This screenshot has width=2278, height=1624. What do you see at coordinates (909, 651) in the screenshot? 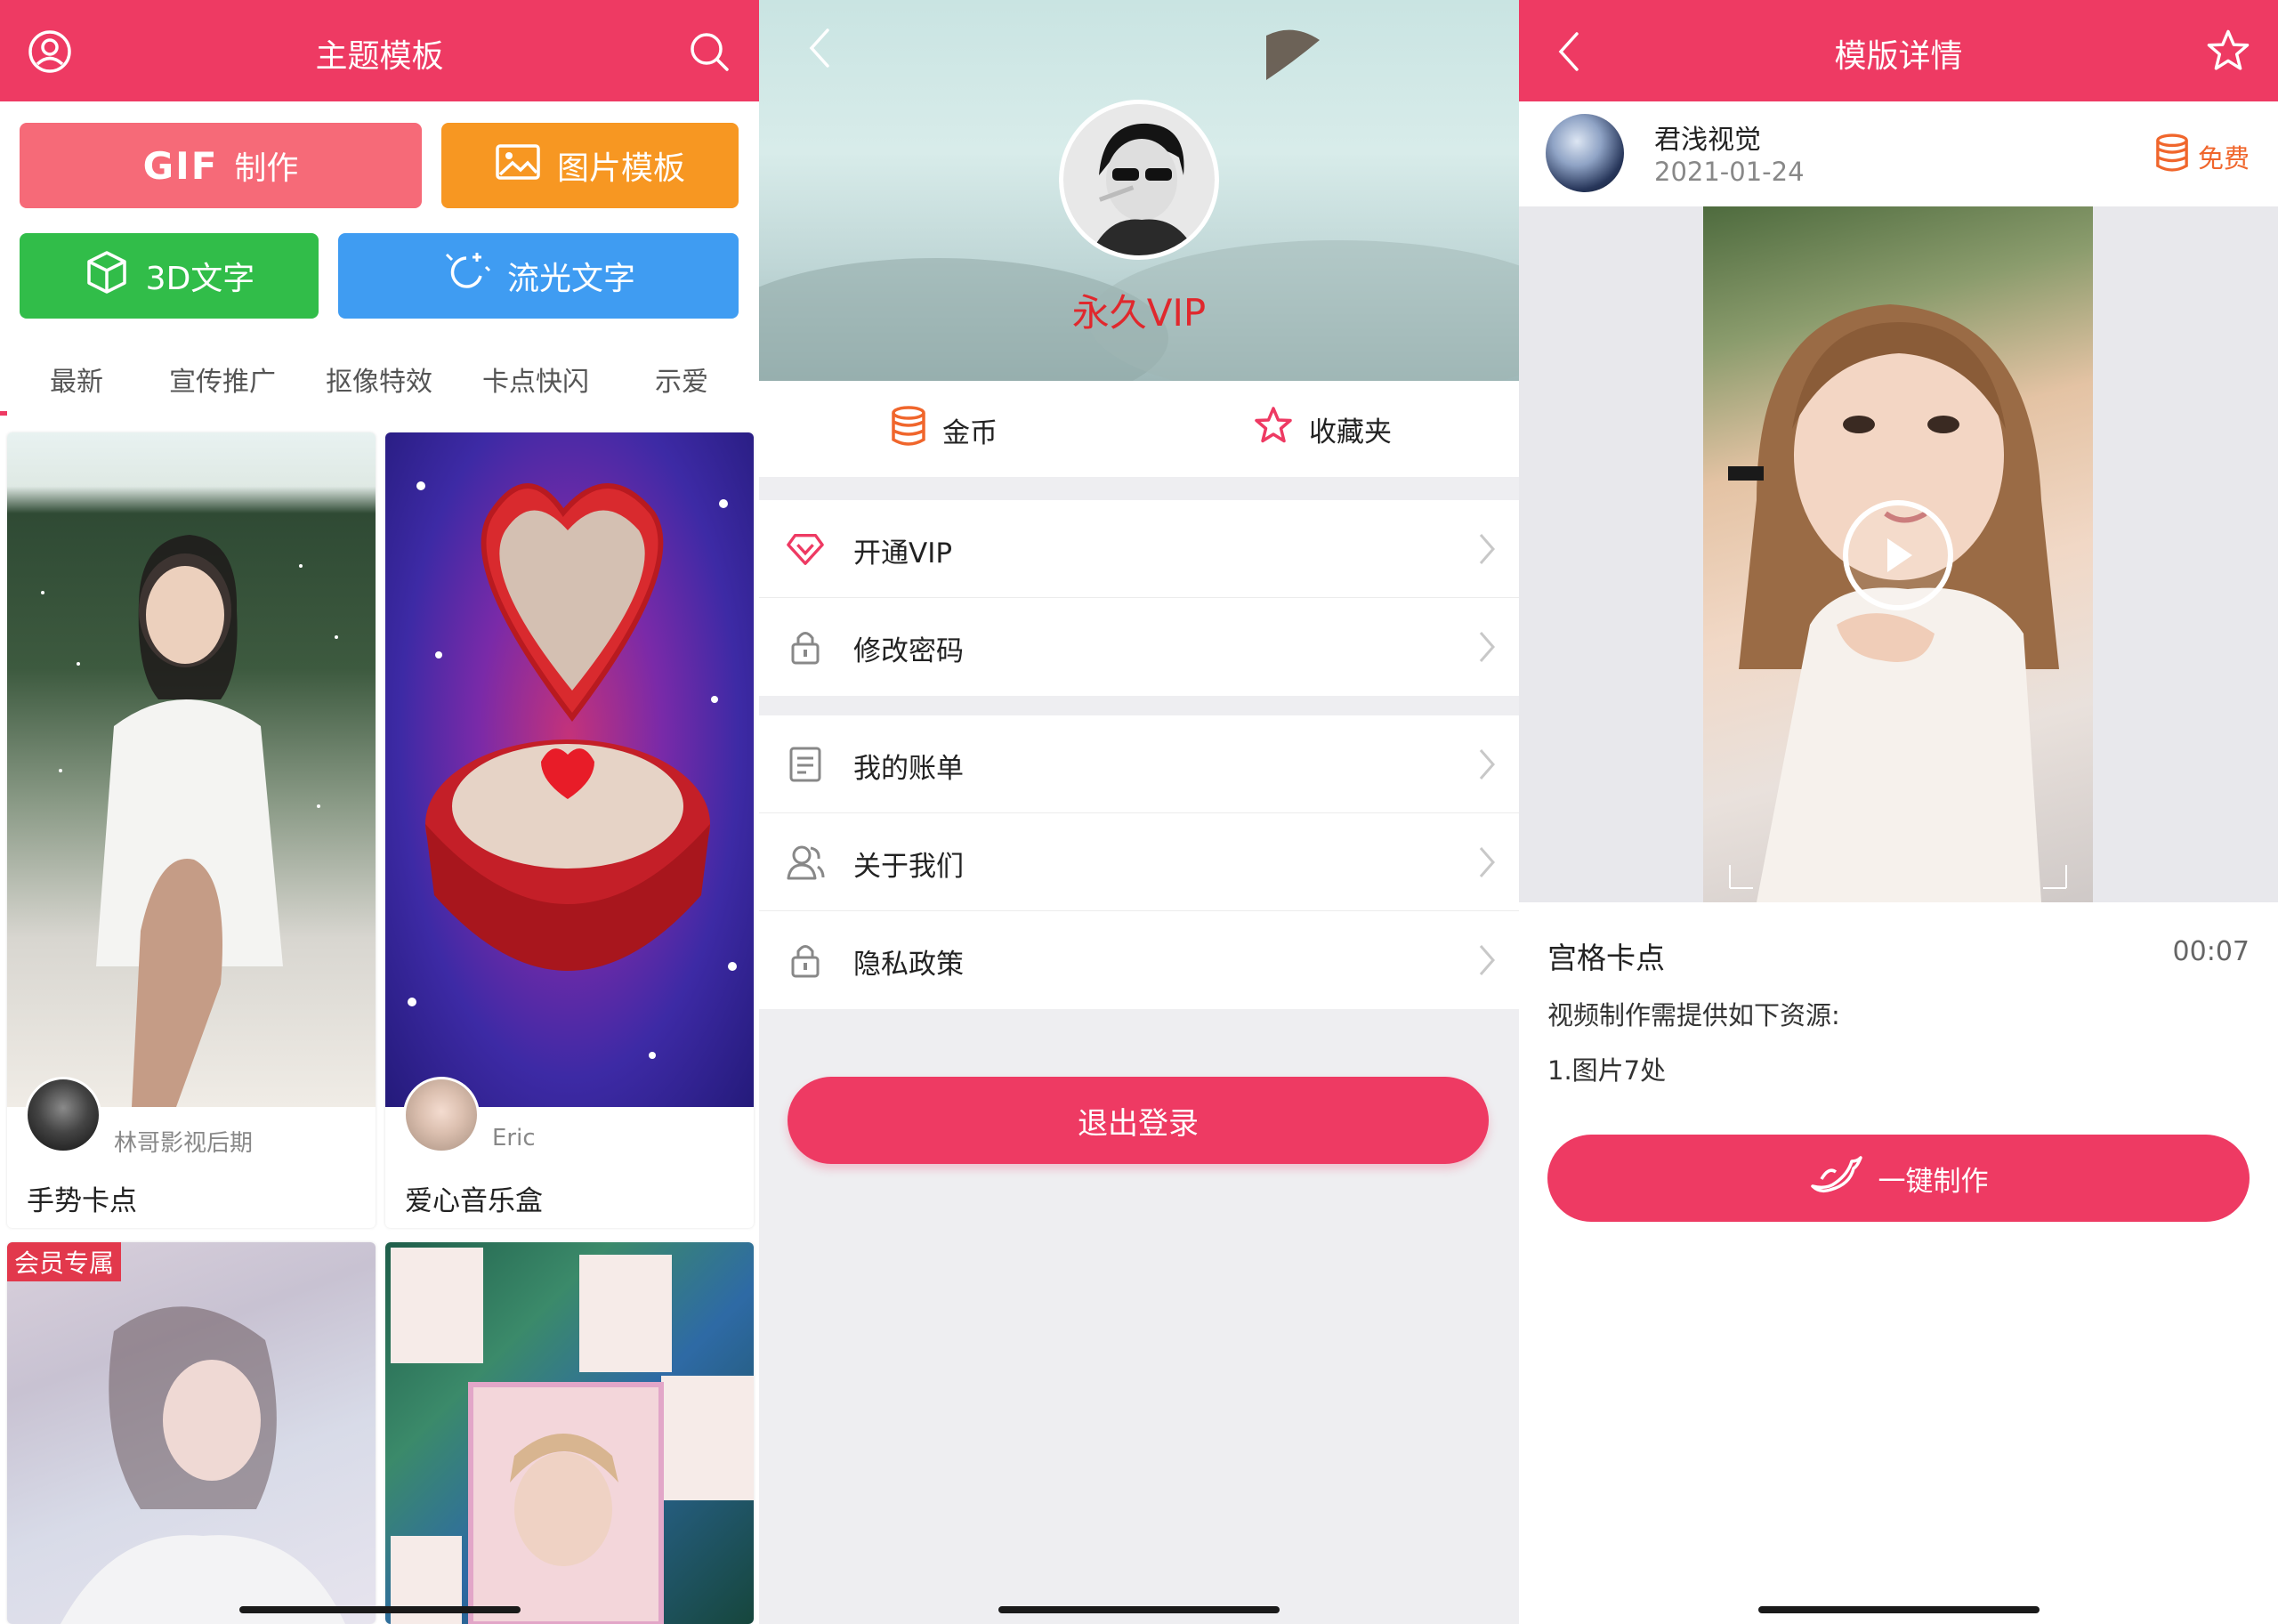
I see `menu-label: 修改密码` at bounding box center [909, 651].